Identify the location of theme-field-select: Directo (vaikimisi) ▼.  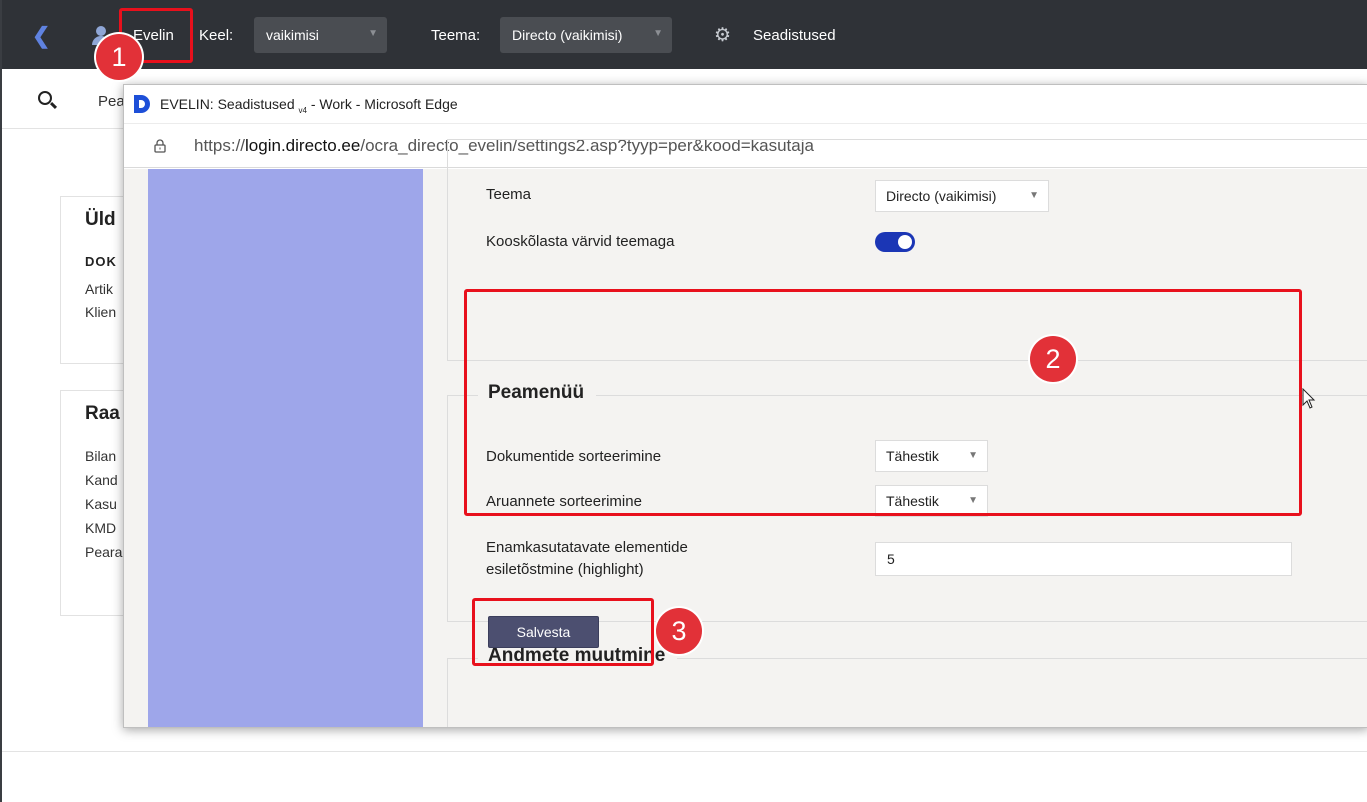
(962, 196).